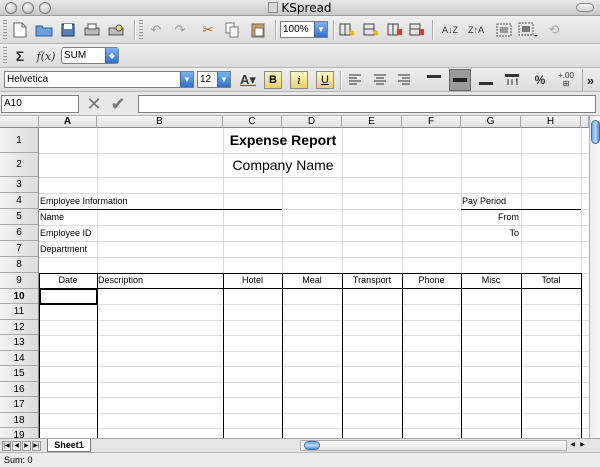 The image size is (600, 467). I want to click on row-header: 2, so click(19, 165).